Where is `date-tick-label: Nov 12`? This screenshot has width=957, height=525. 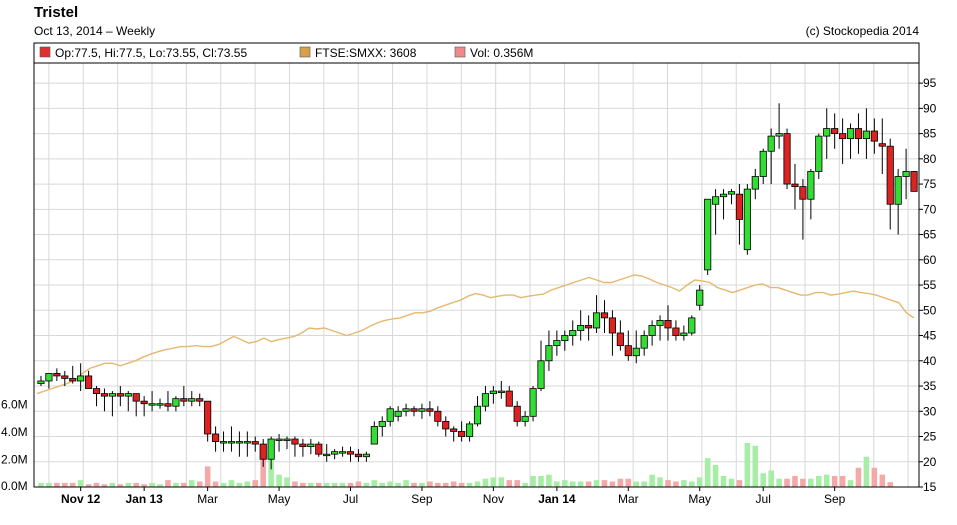 date-tick-label: Nov 12 is located at coordinates (81, 499).